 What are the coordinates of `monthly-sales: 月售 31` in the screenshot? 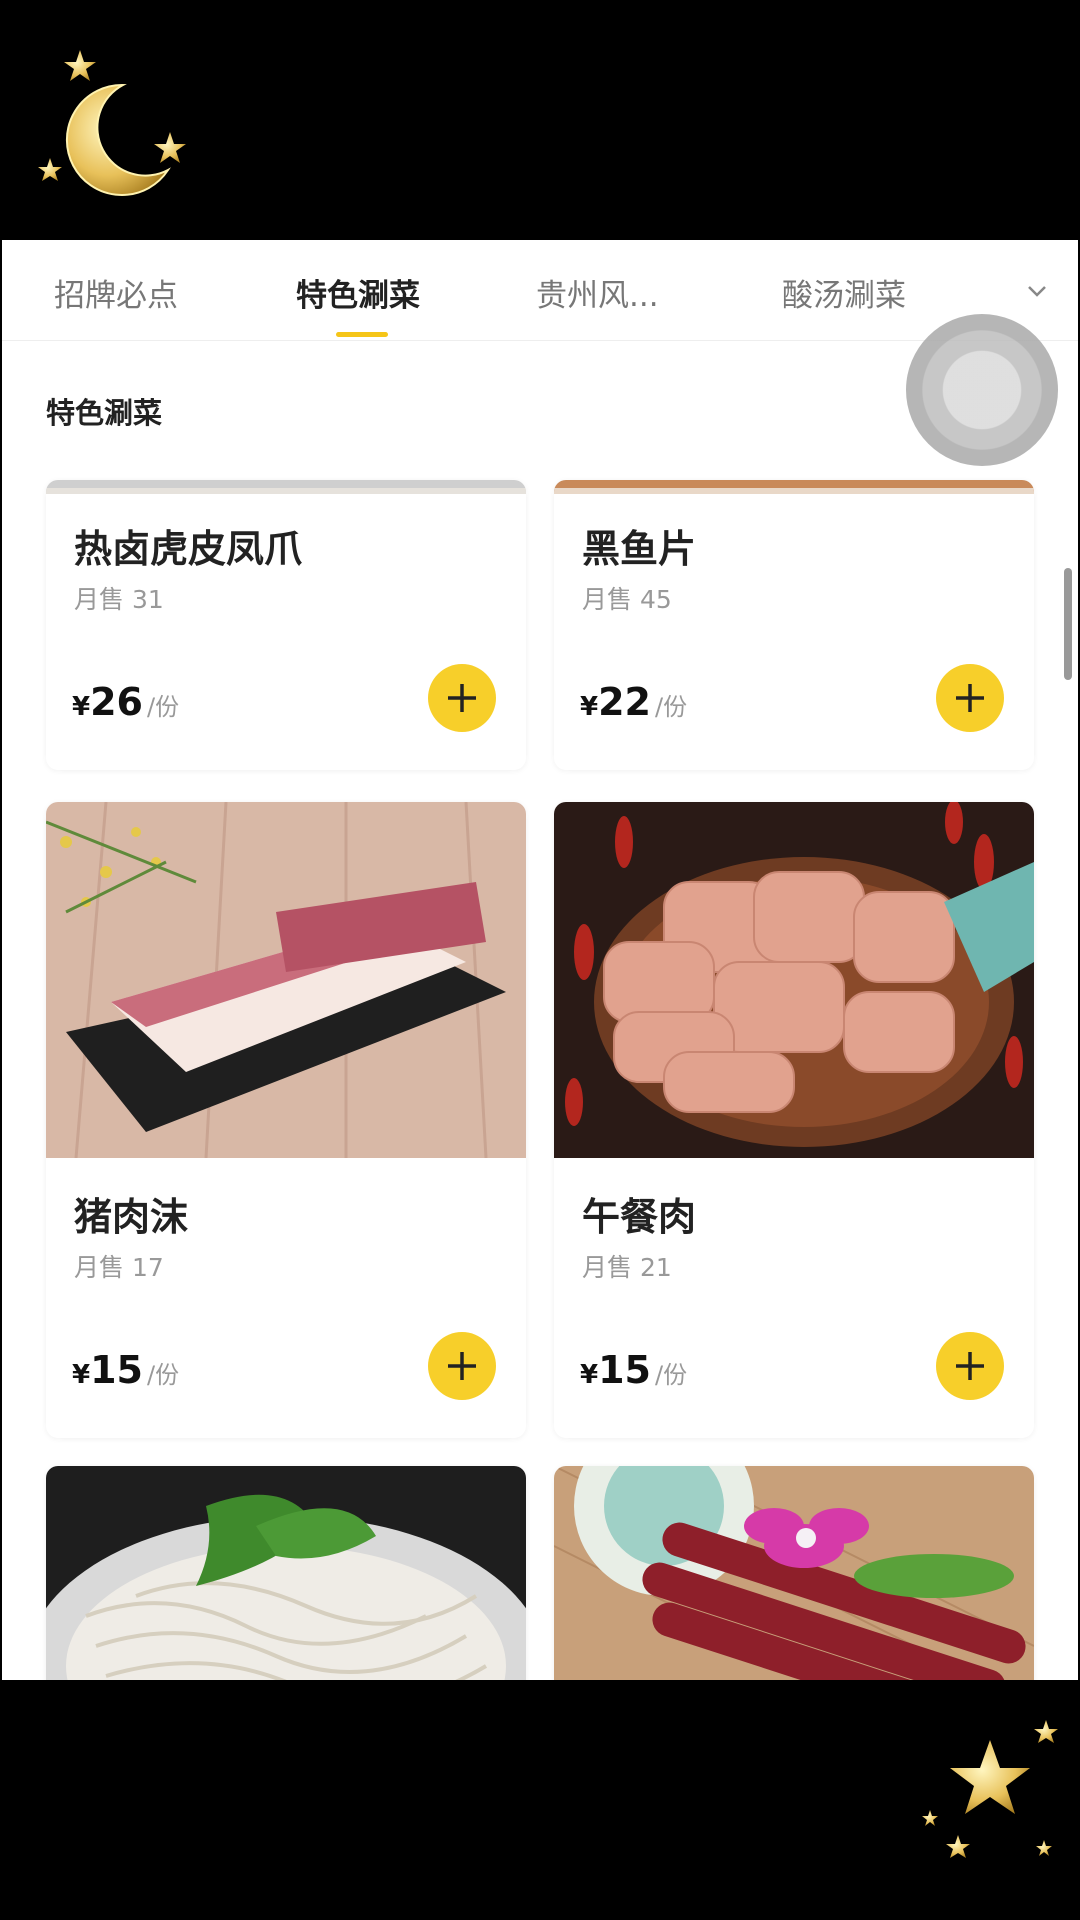 It's located at (119, 599).